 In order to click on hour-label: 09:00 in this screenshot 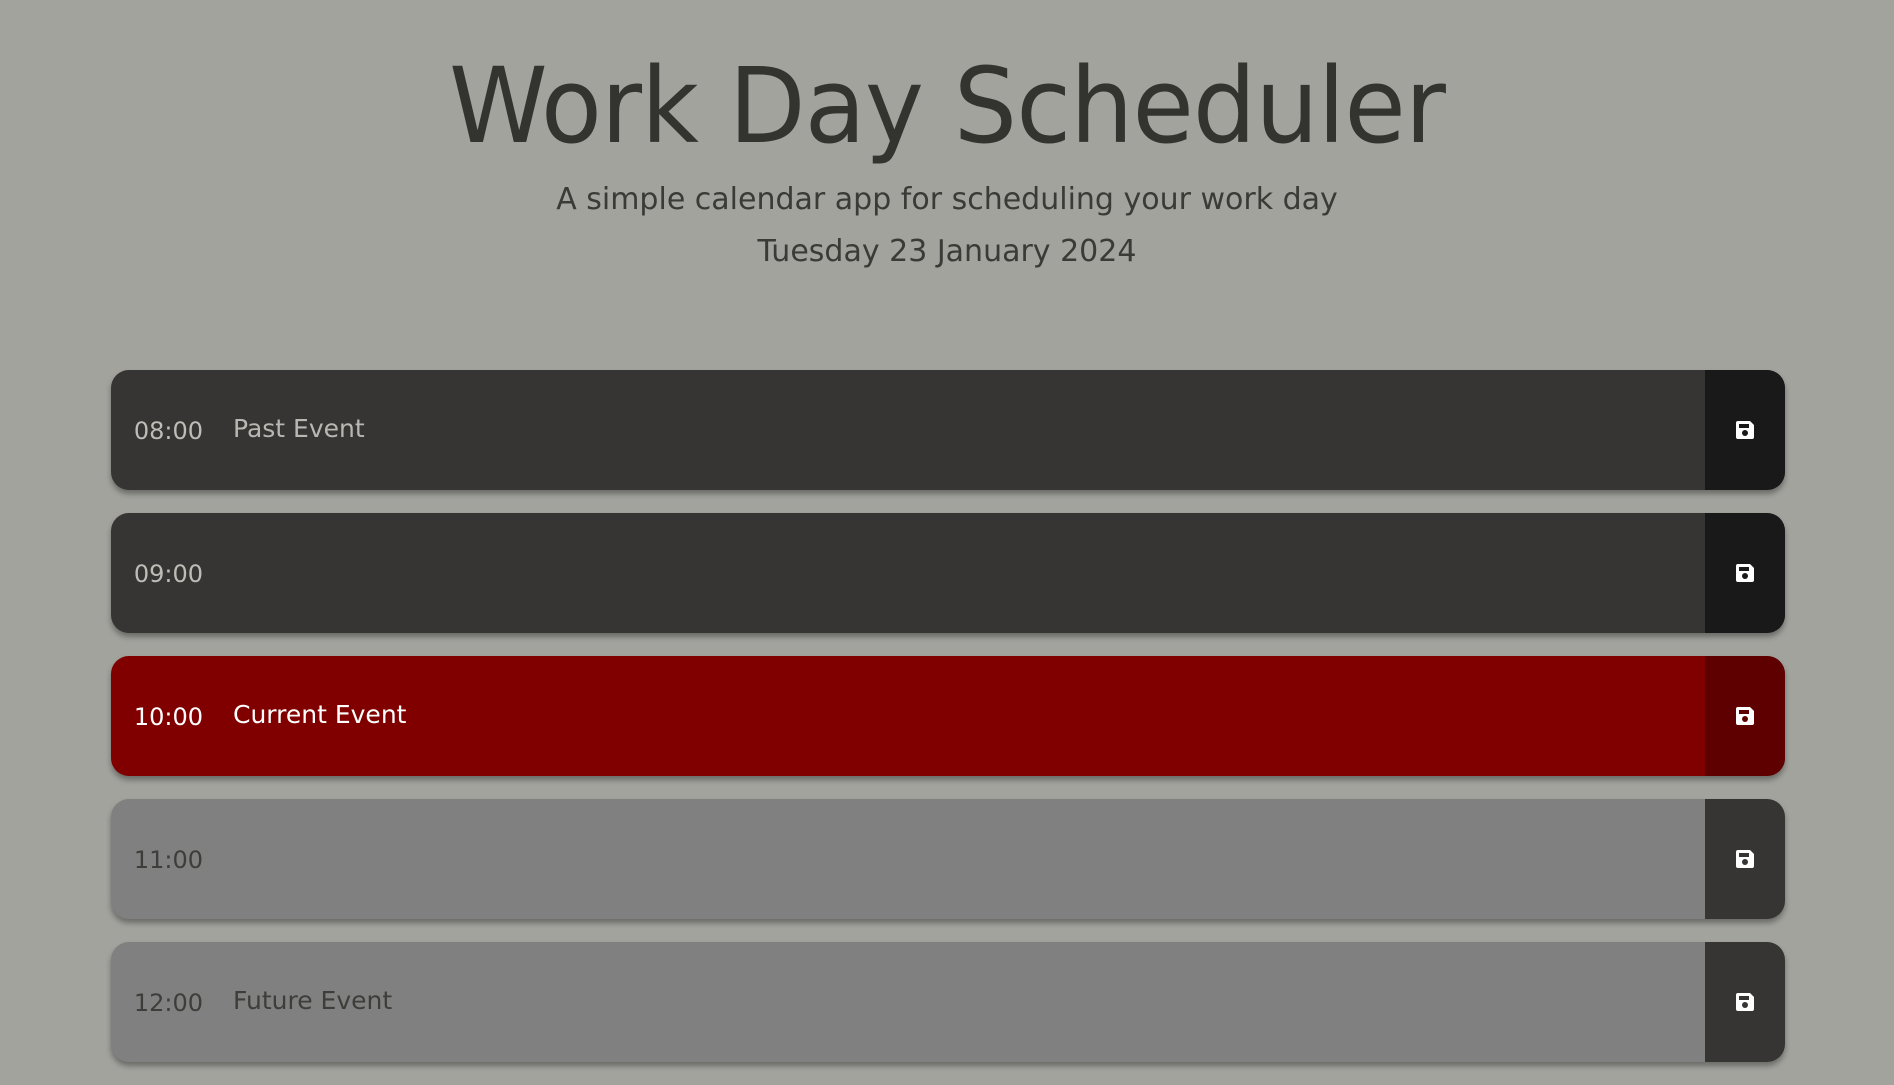, I will do `click(168, 574)`.